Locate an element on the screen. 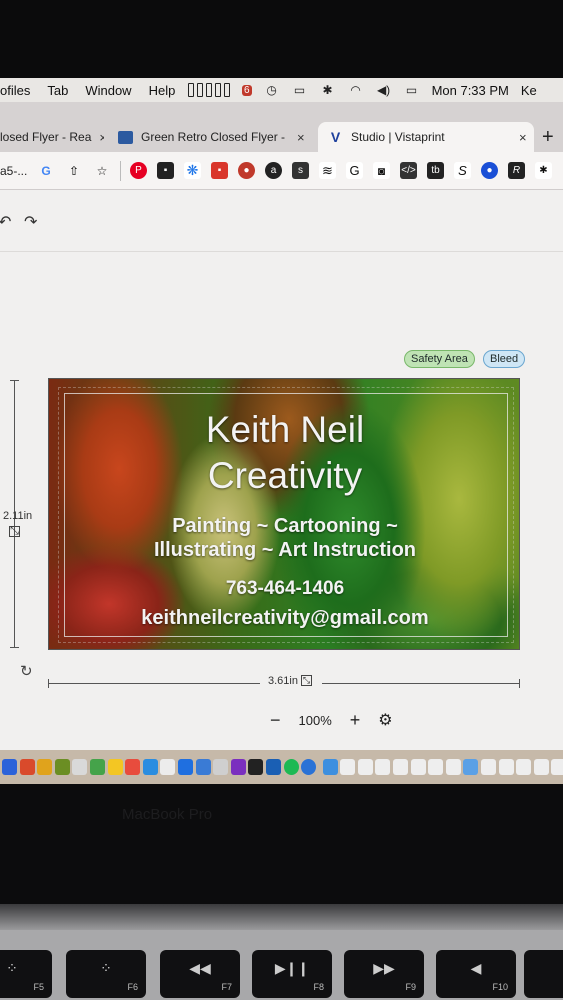 The height and width of the screenshot is (1000, 563). puzzle-extension-icon: ✱ is located at coordinates (543, 170).